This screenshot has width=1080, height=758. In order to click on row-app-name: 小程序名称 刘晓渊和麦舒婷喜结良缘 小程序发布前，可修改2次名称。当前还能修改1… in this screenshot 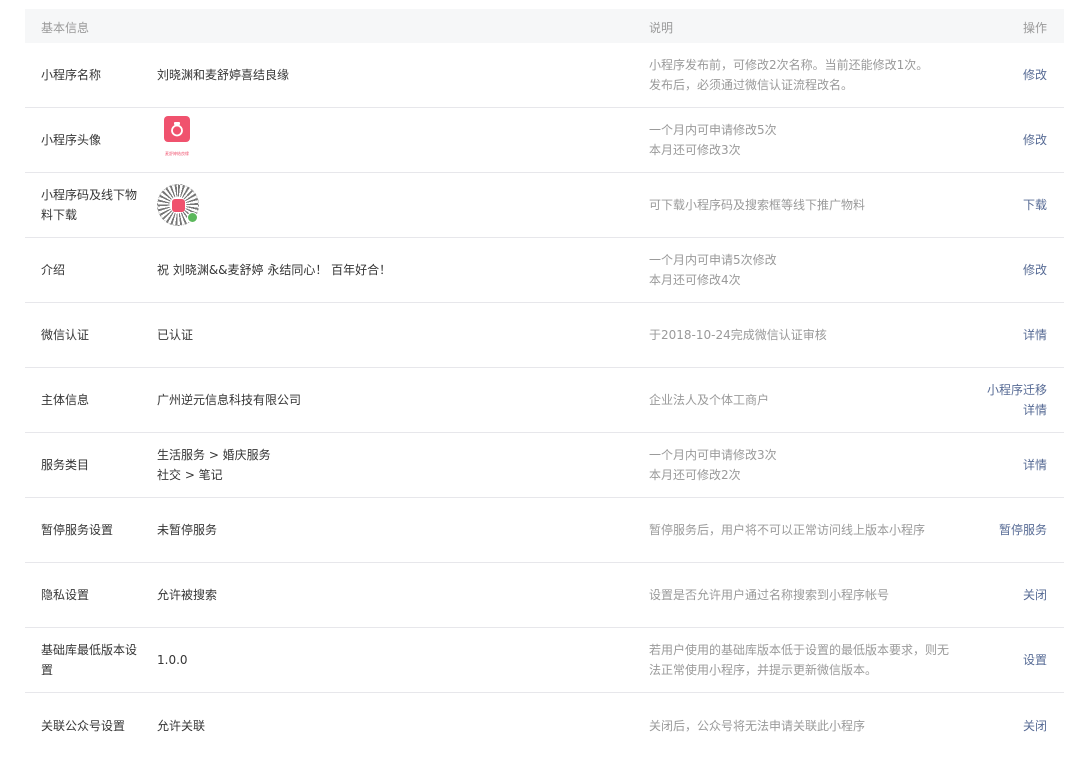, I will do `click(544, 75)`.